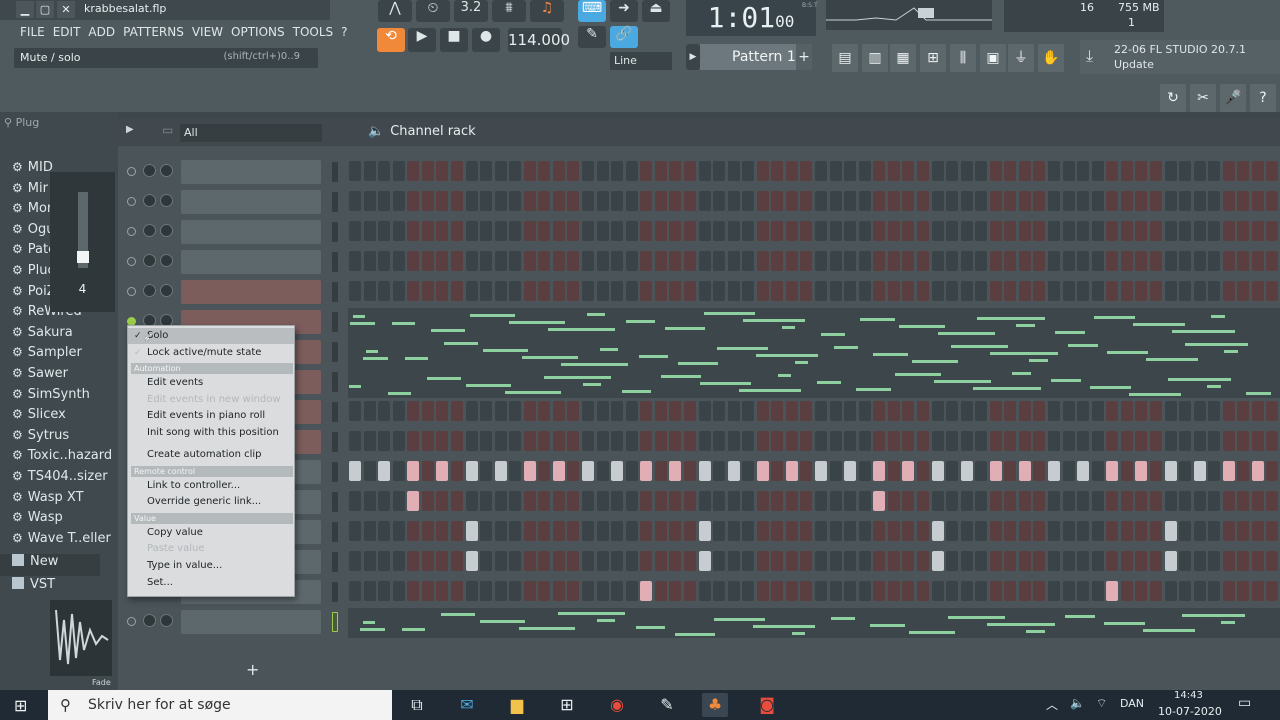 This screenshot has height=720, width=1280. What do you see at coordinates (47, 355) in the screenshot?
I see `plugin-item: ⚙ Sampler` at bounding box center [47, 355].